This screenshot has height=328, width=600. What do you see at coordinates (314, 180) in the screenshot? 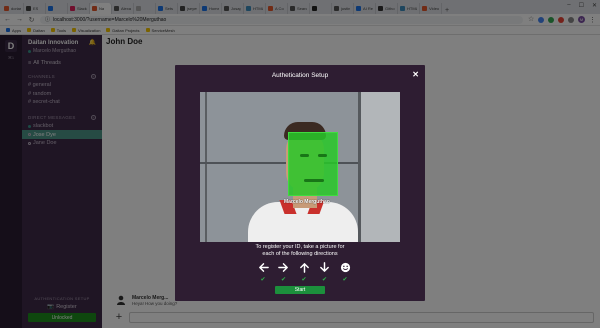
I see `mouth-mark` at bounding box center [314, 180].